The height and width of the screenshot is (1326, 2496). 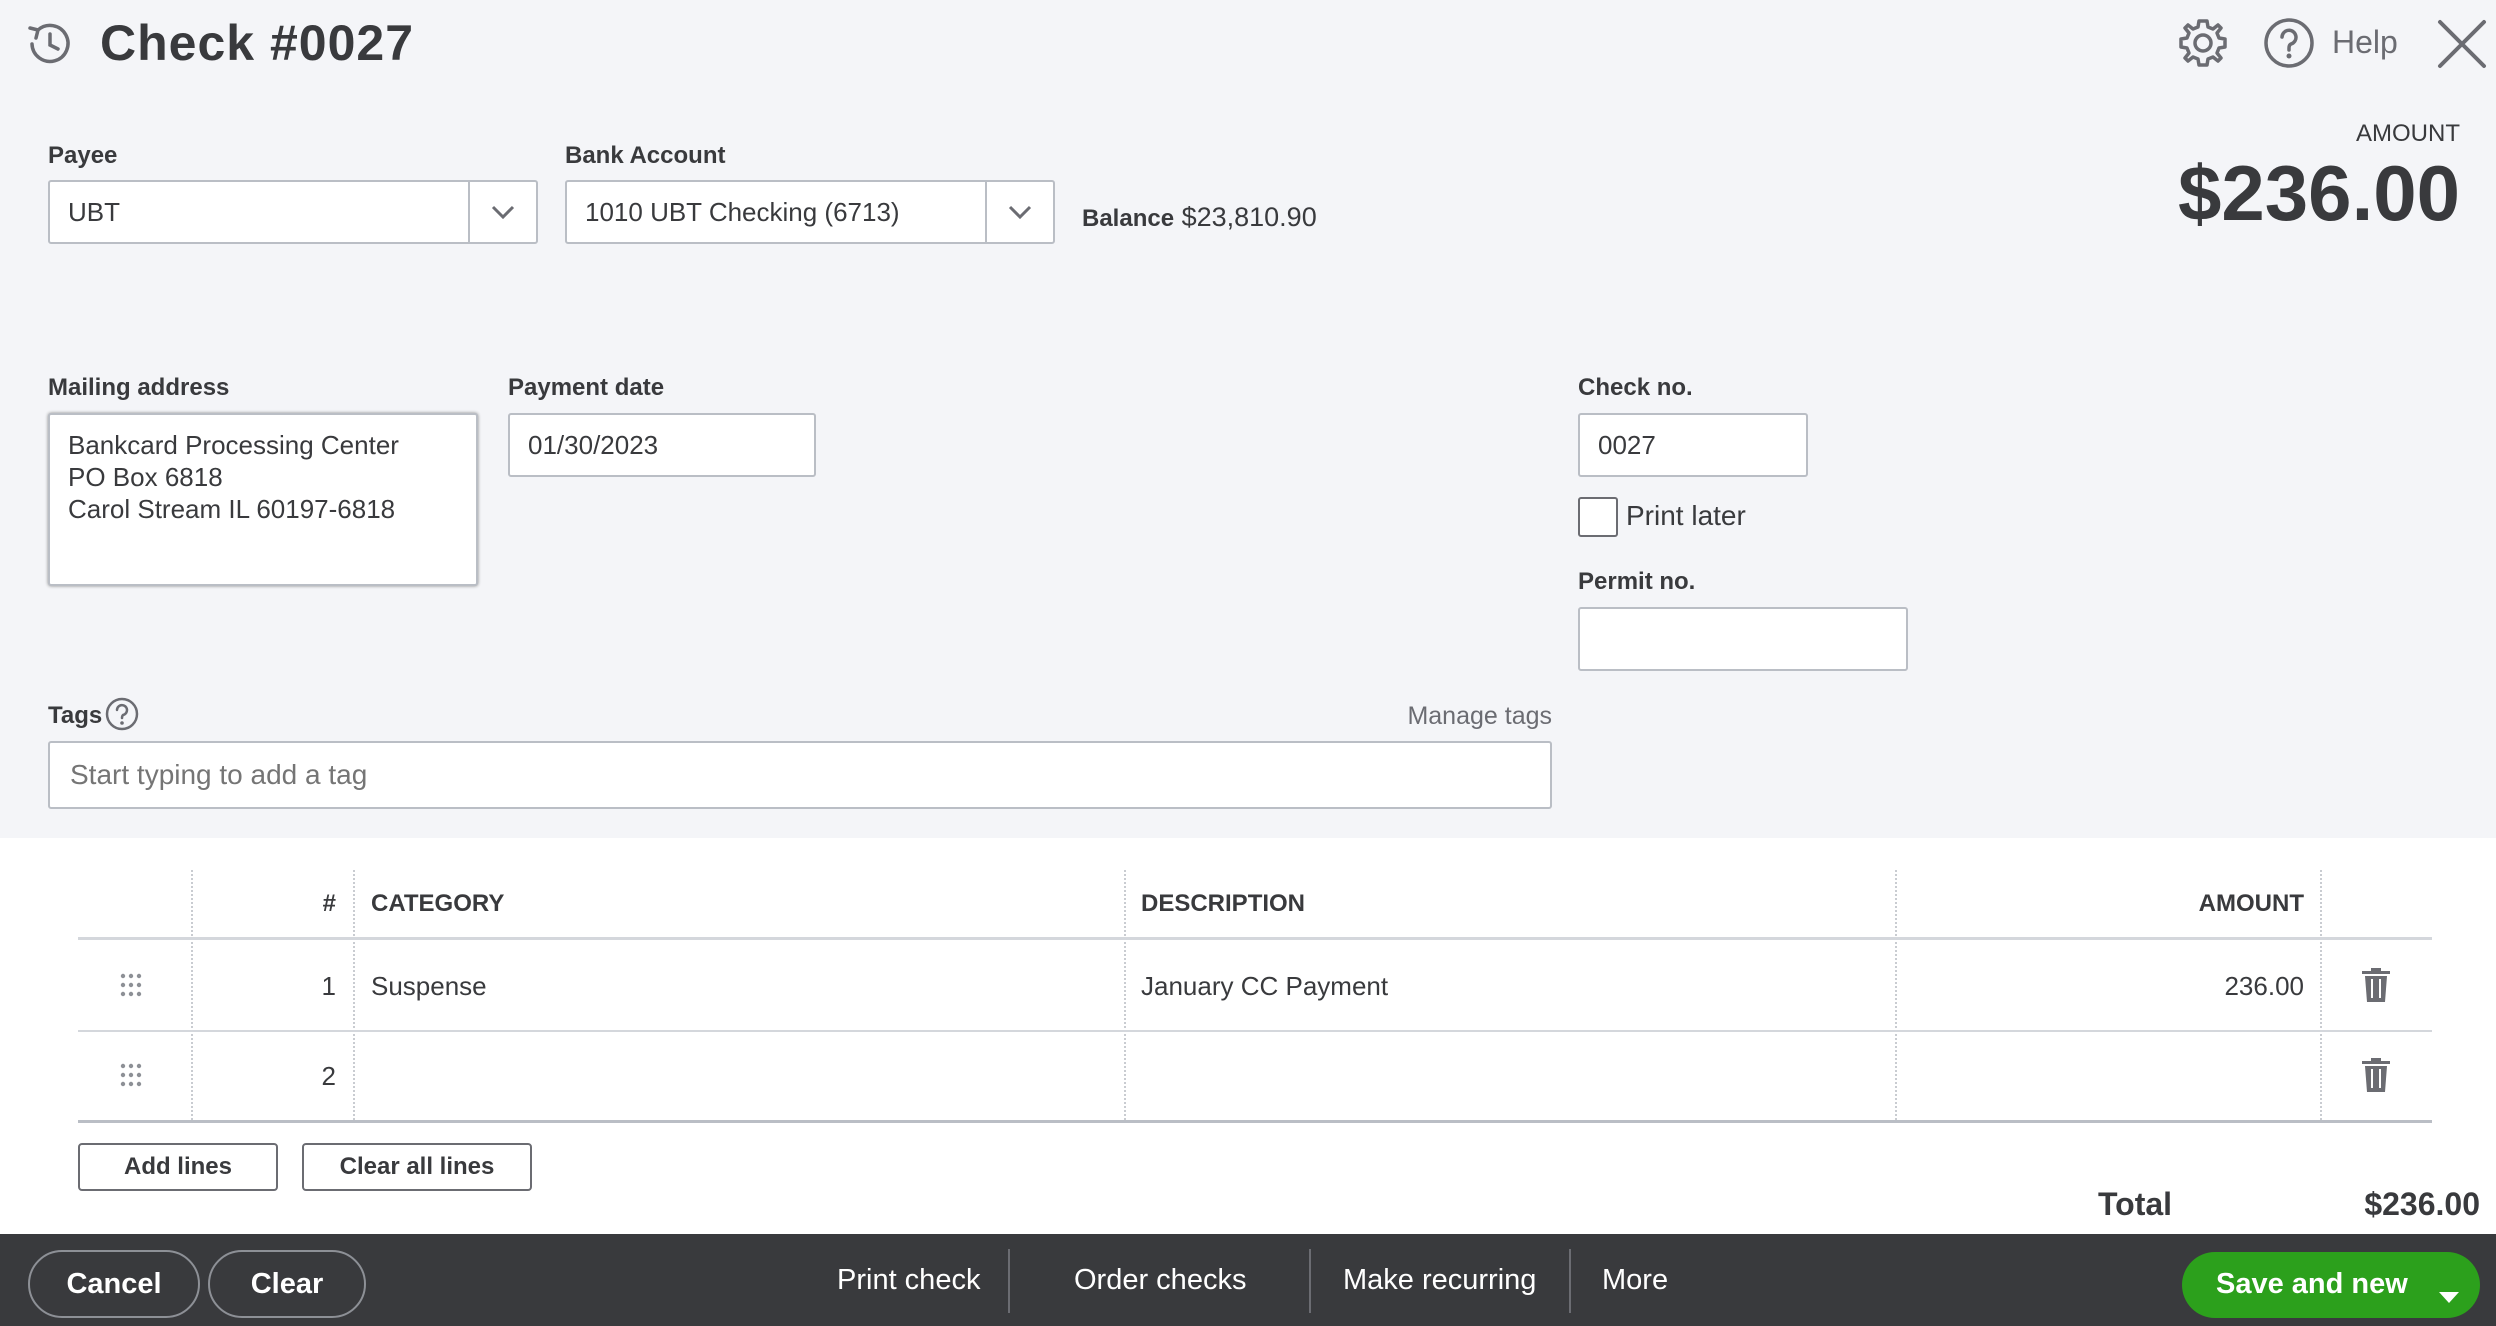 I want to click on help-icon, so click(x=2289, y=43).